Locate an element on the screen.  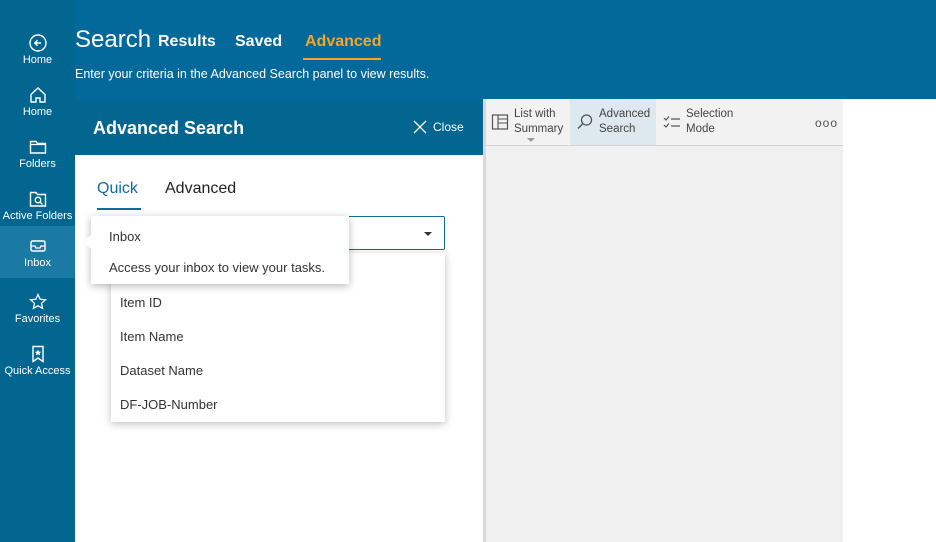
rail-label: Inbox is located at coordinates (37, 262).